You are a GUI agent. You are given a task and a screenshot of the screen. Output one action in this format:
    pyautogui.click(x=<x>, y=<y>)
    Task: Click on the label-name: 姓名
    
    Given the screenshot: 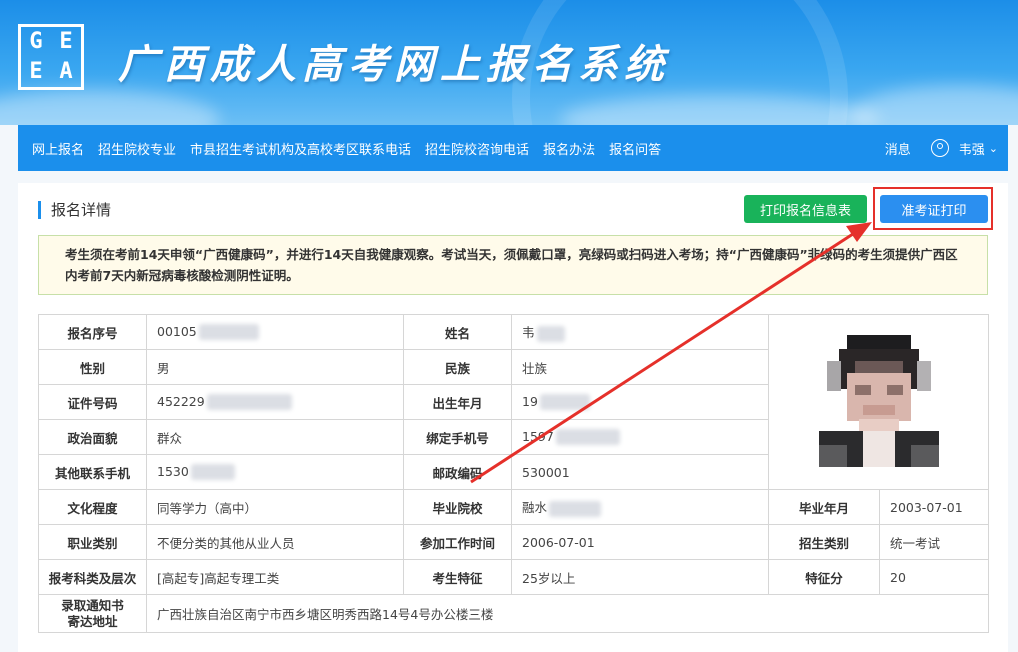 What is the action you would take?
    pyautogui.click(x=457, y=332)
    